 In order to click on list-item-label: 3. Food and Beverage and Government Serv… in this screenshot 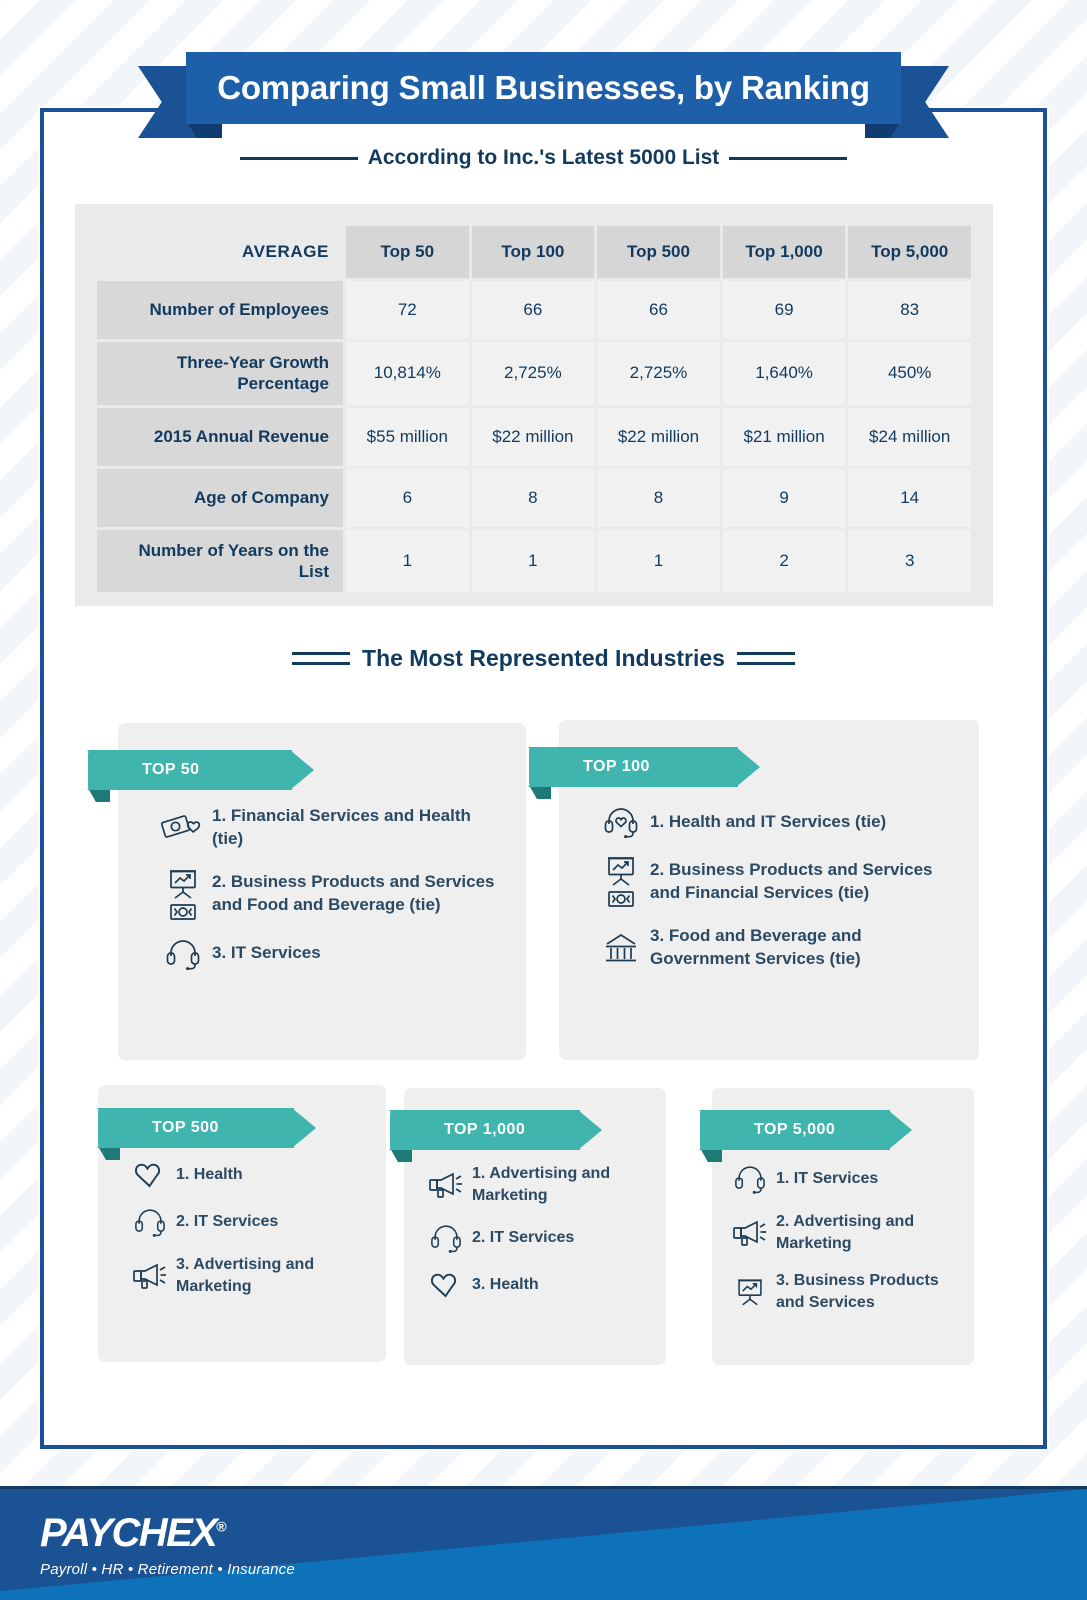, I will do `click(756, 947)`.